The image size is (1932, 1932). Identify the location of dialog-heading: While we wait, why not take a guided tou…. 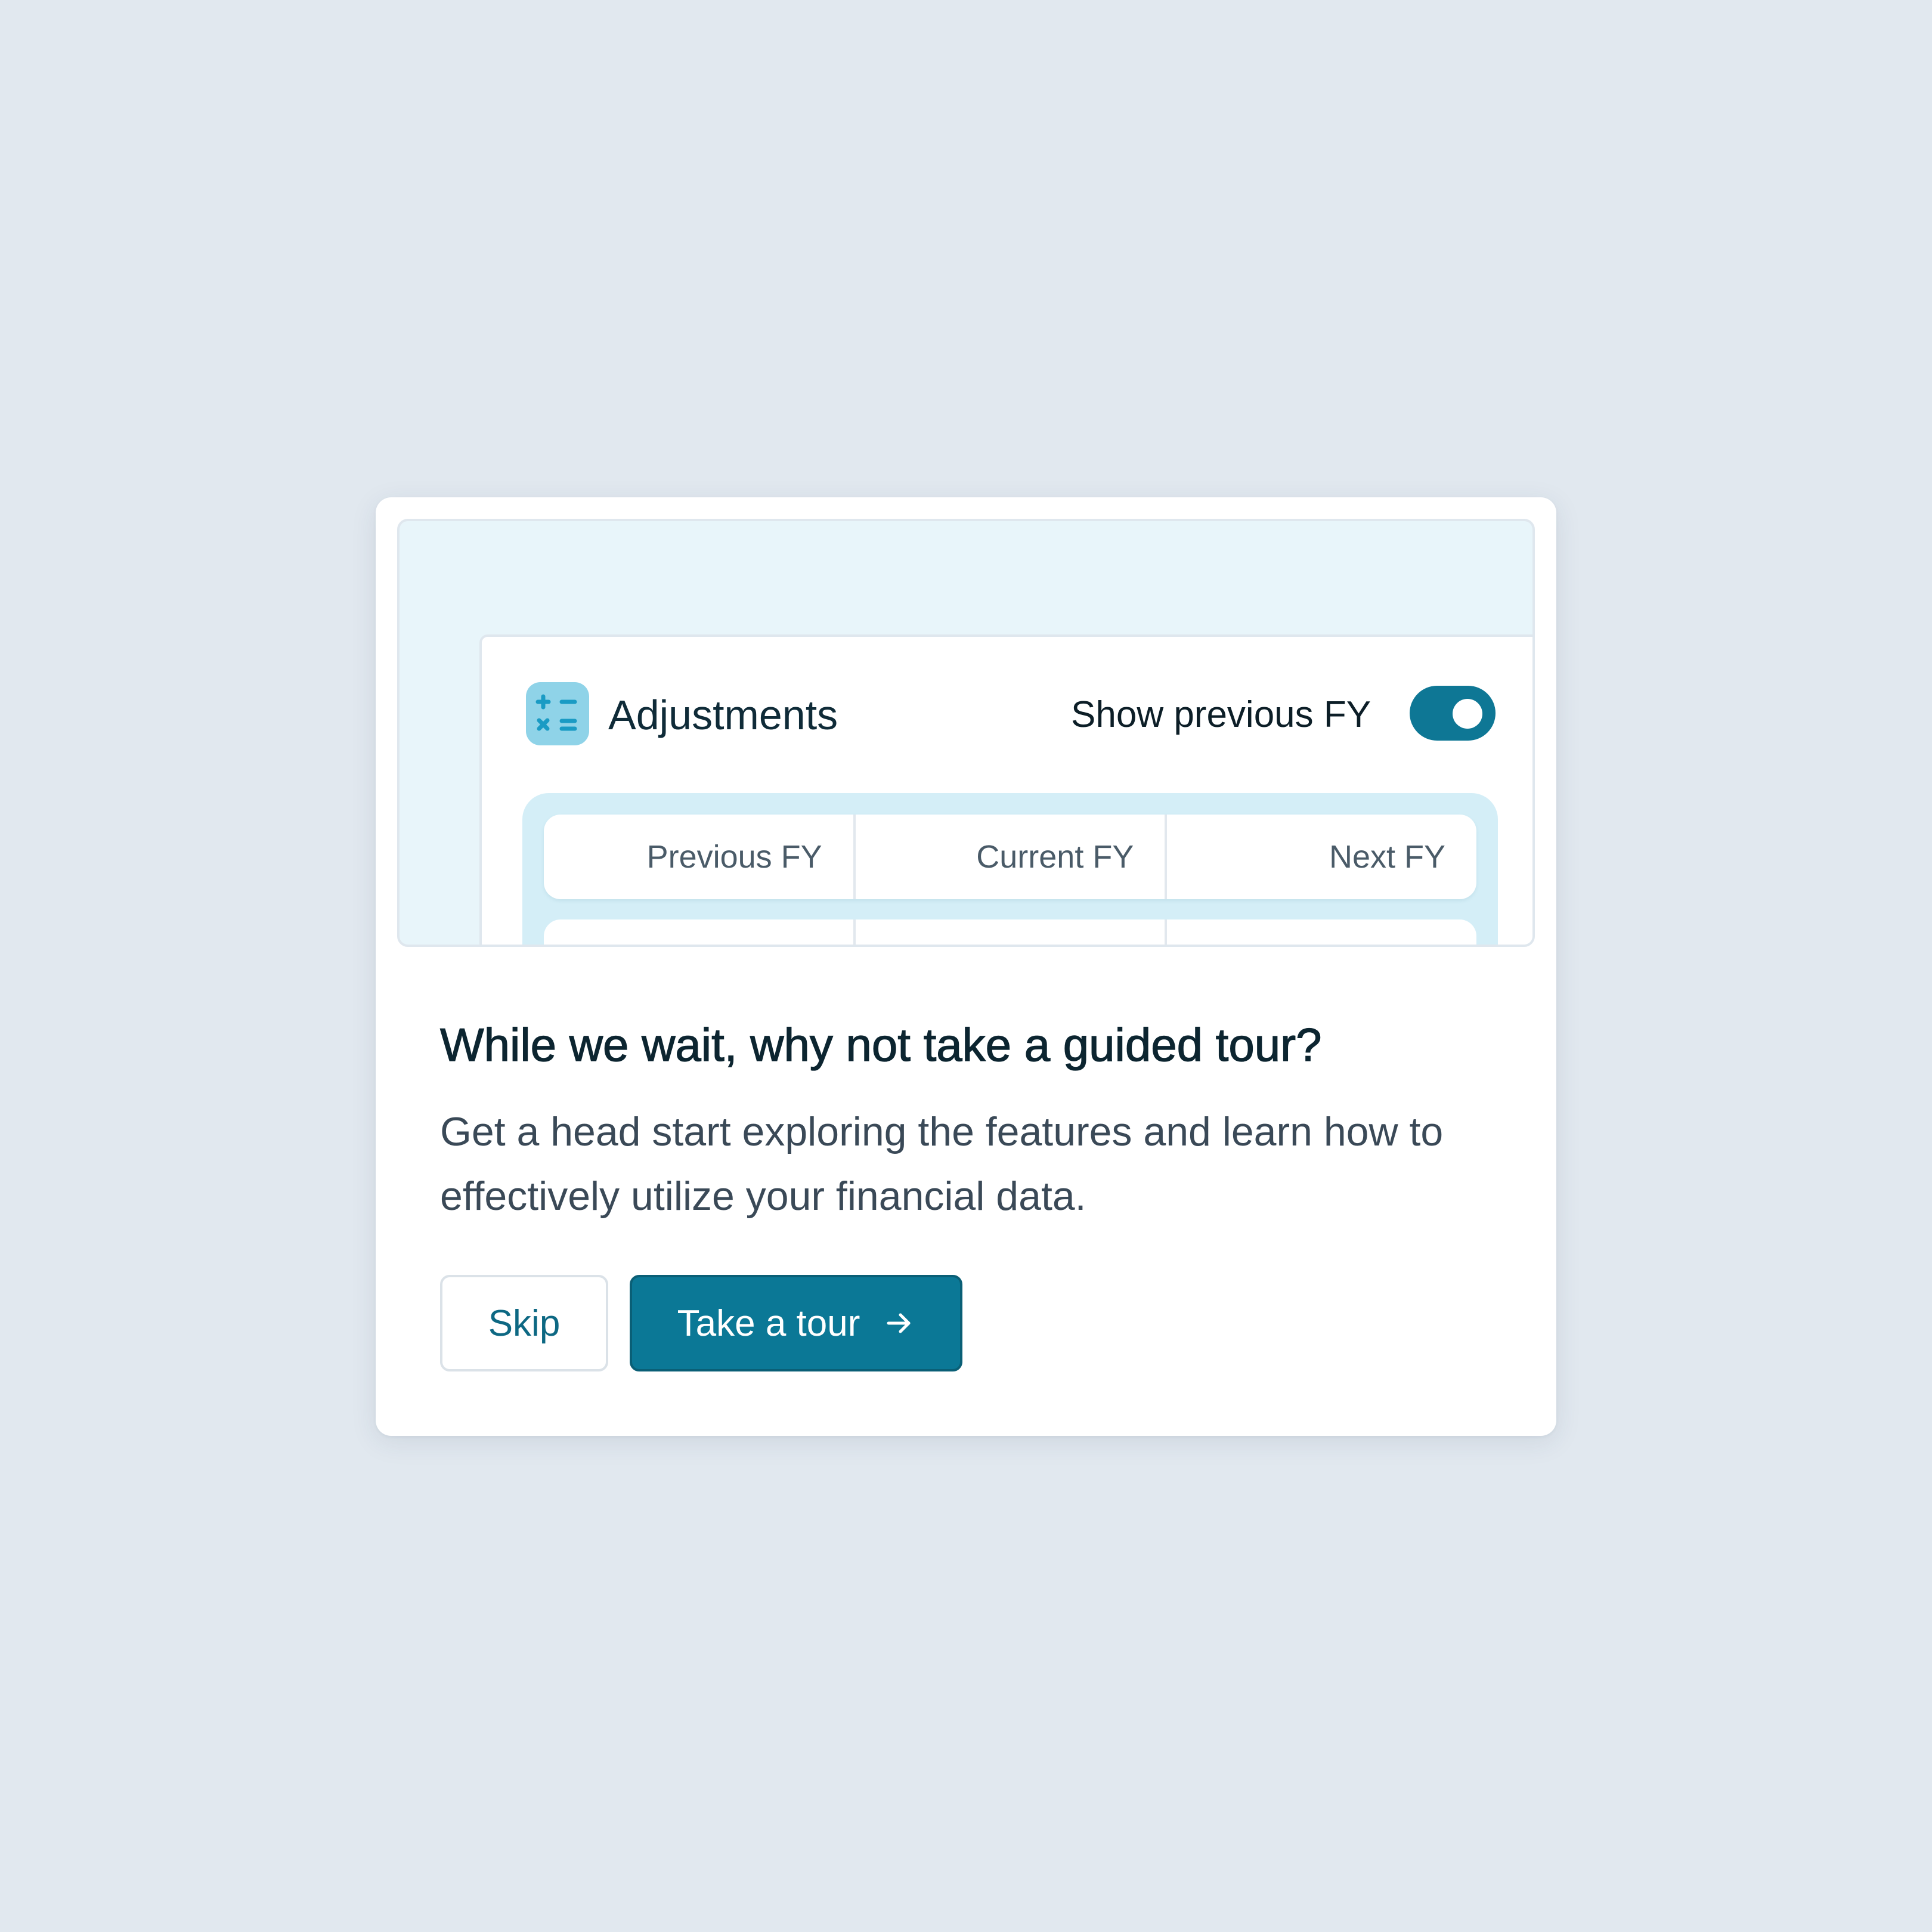
(881, 1044).